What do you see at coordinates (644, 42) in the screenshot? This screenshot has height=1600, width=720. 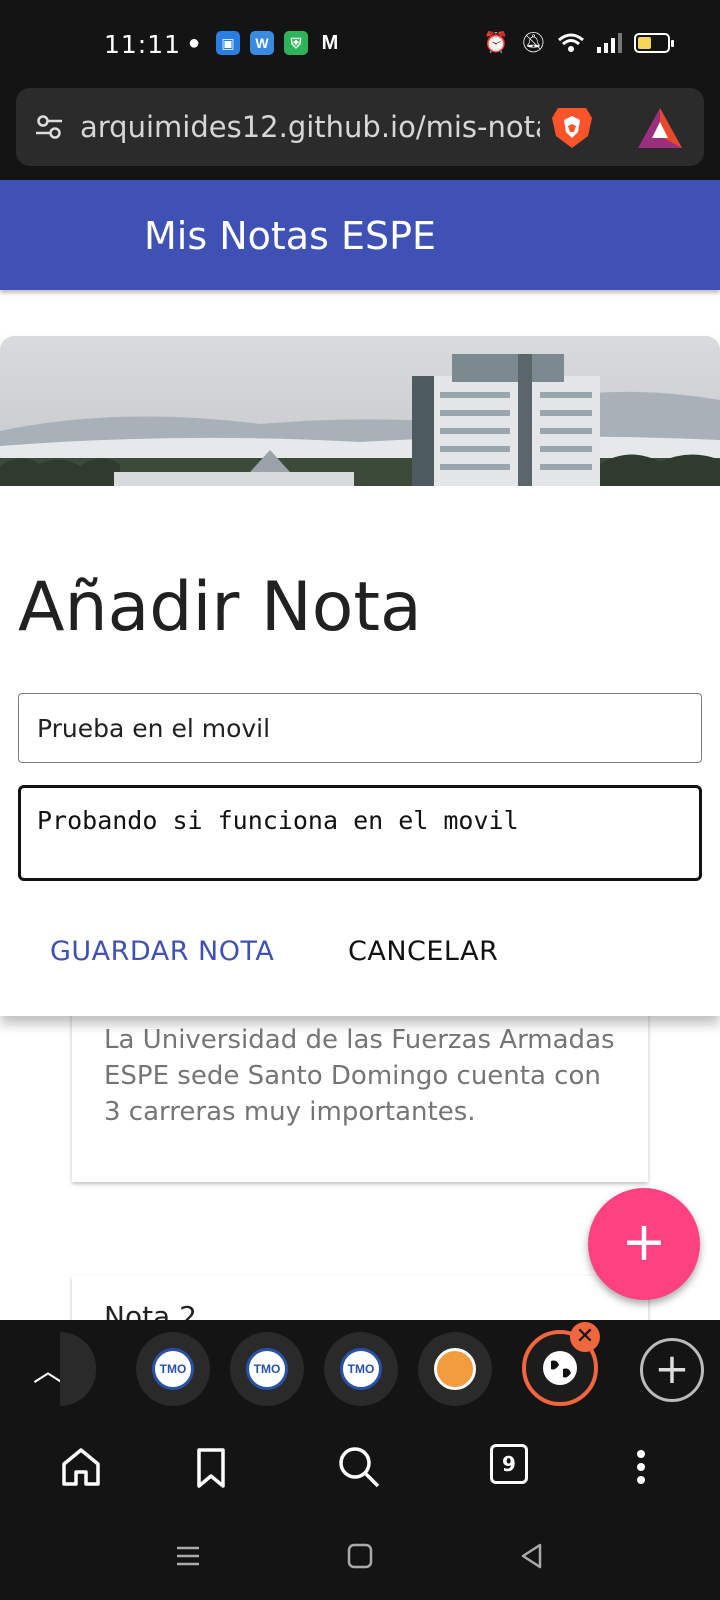 I see `battery-level` at bounding box center [644, 42].